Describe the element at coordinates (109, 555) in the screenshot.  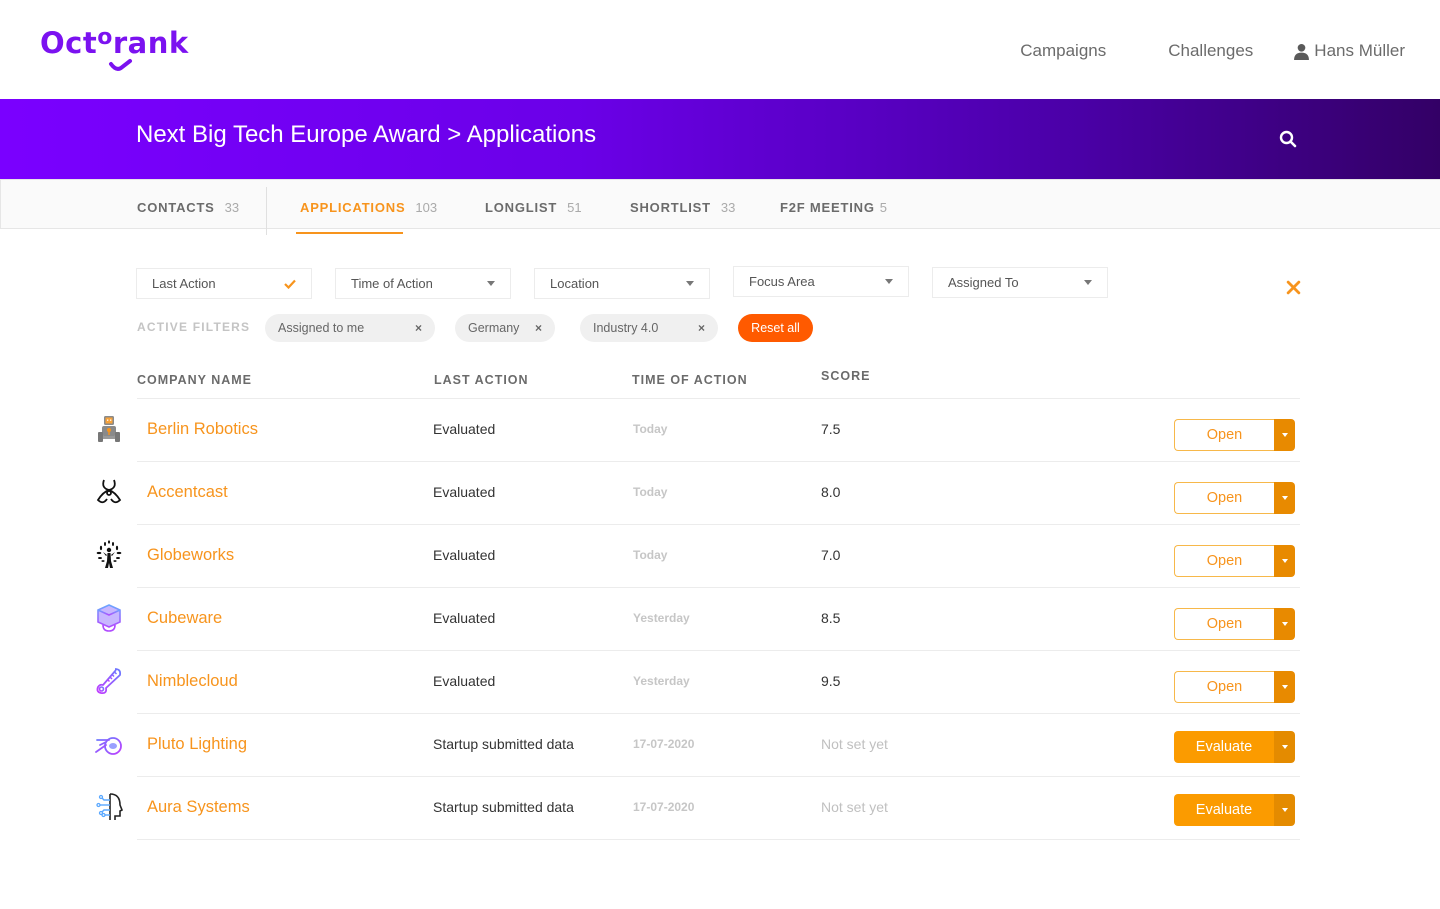
I see `tree-person-icon` at that location.